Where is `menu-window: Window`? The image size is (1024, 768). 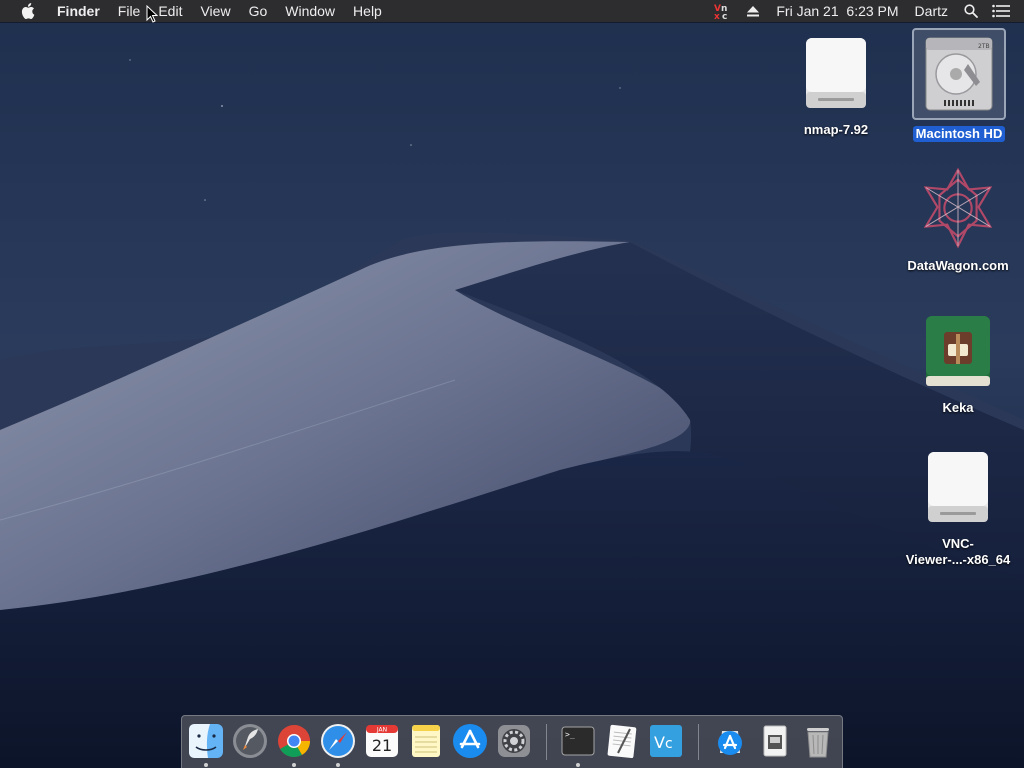 menu-window: Window is located at coordinates (310, 11).